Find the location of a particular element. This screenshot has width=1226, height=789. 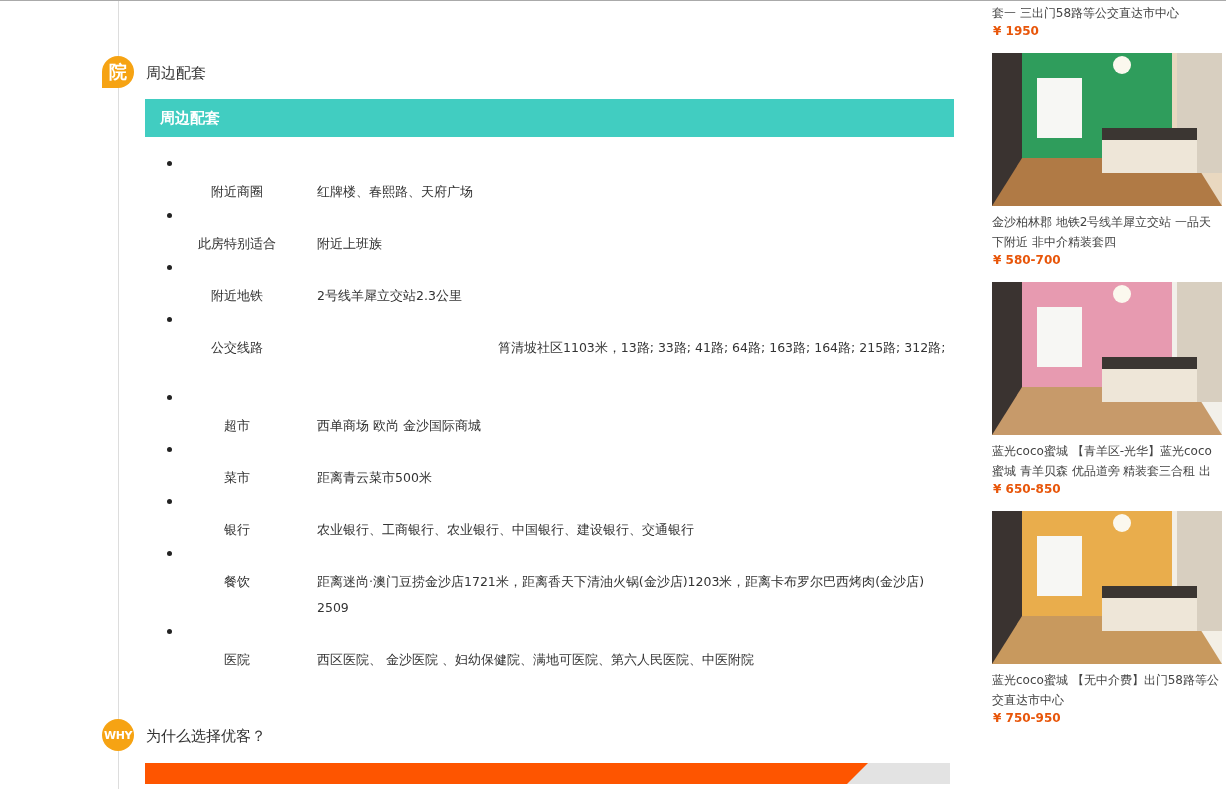

listing-title: 套一 三出门58路等公交直达市中心 is located at coordinates (1107, 13).